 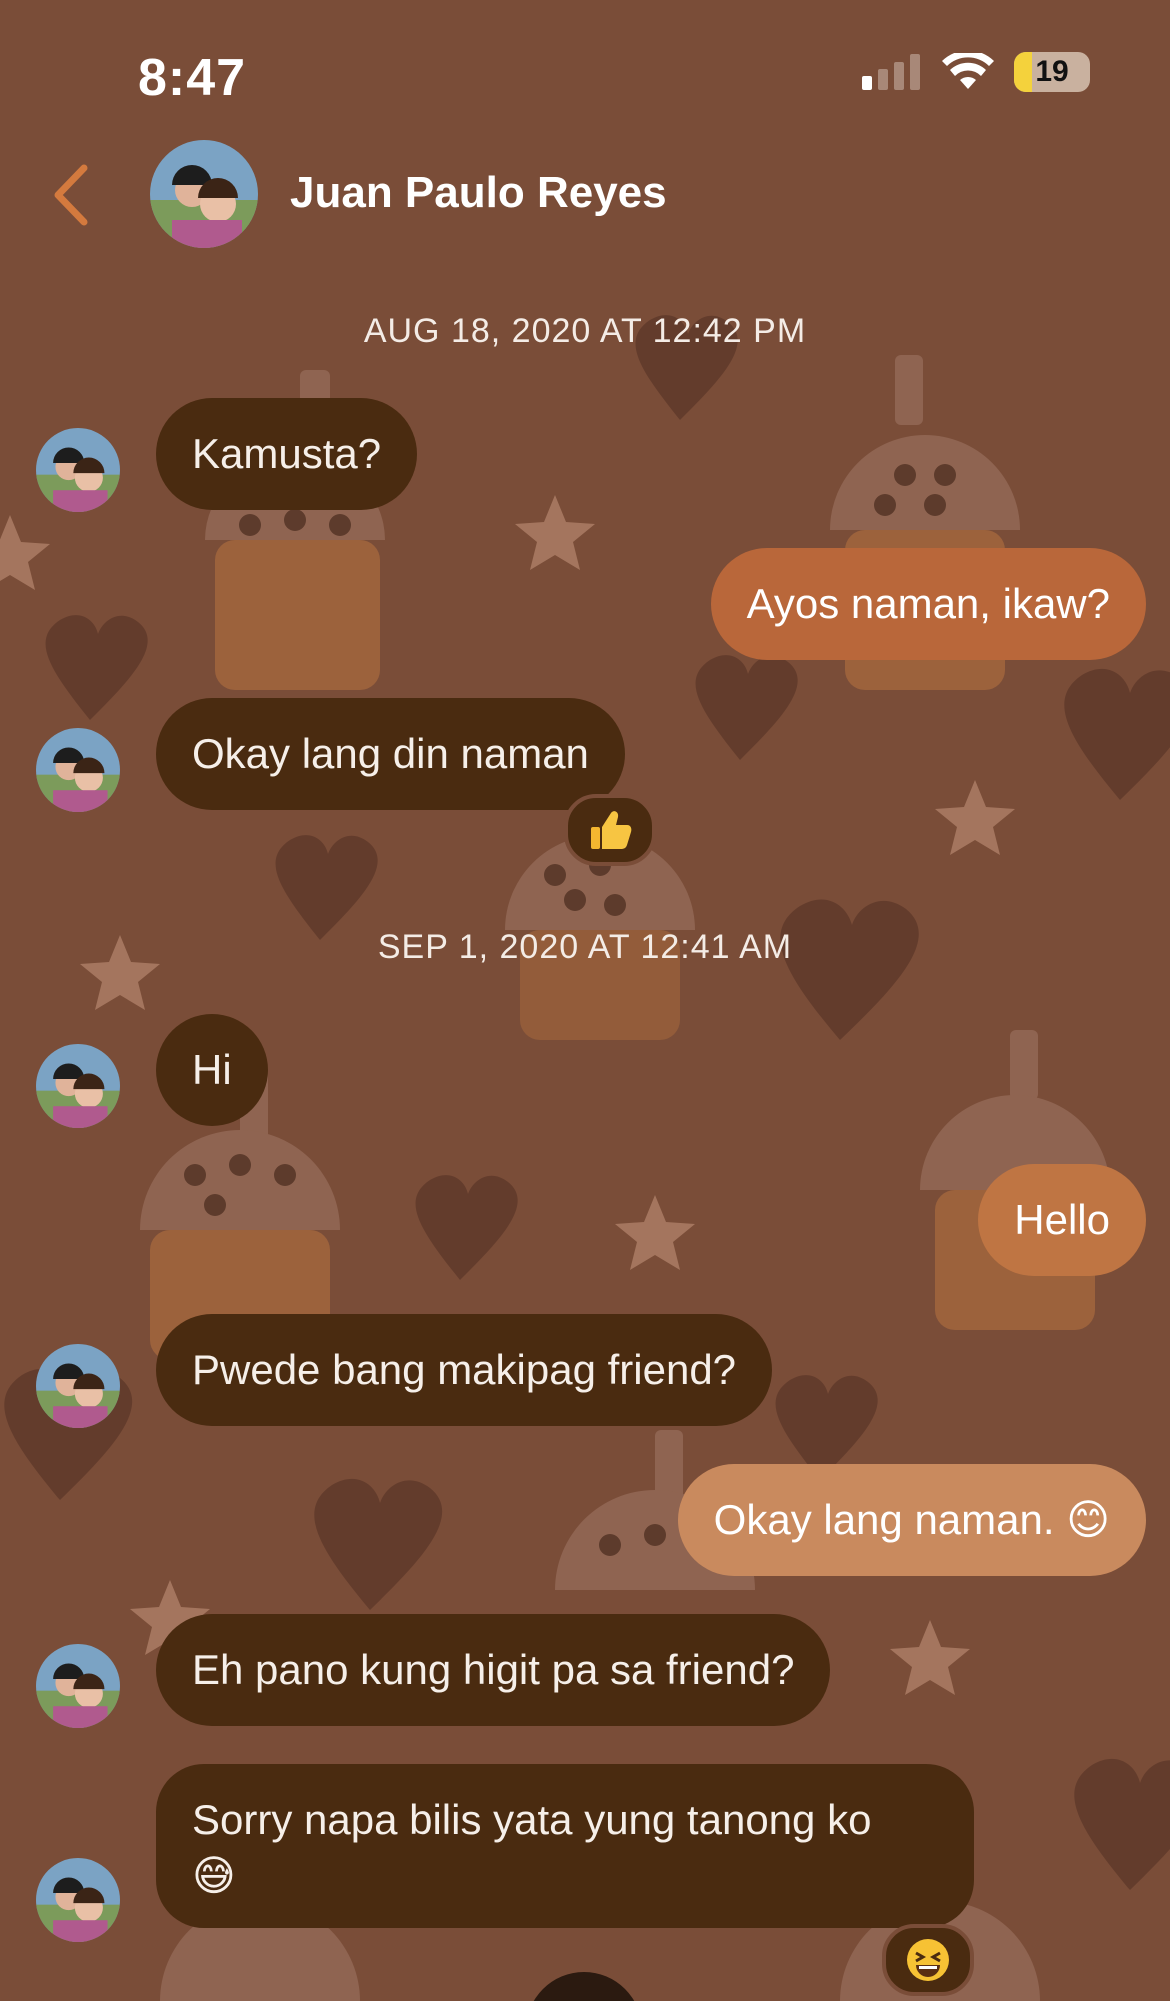 I want to click on message-bubble-incoming: Okay lang din naman, so click(x=390, y=754).